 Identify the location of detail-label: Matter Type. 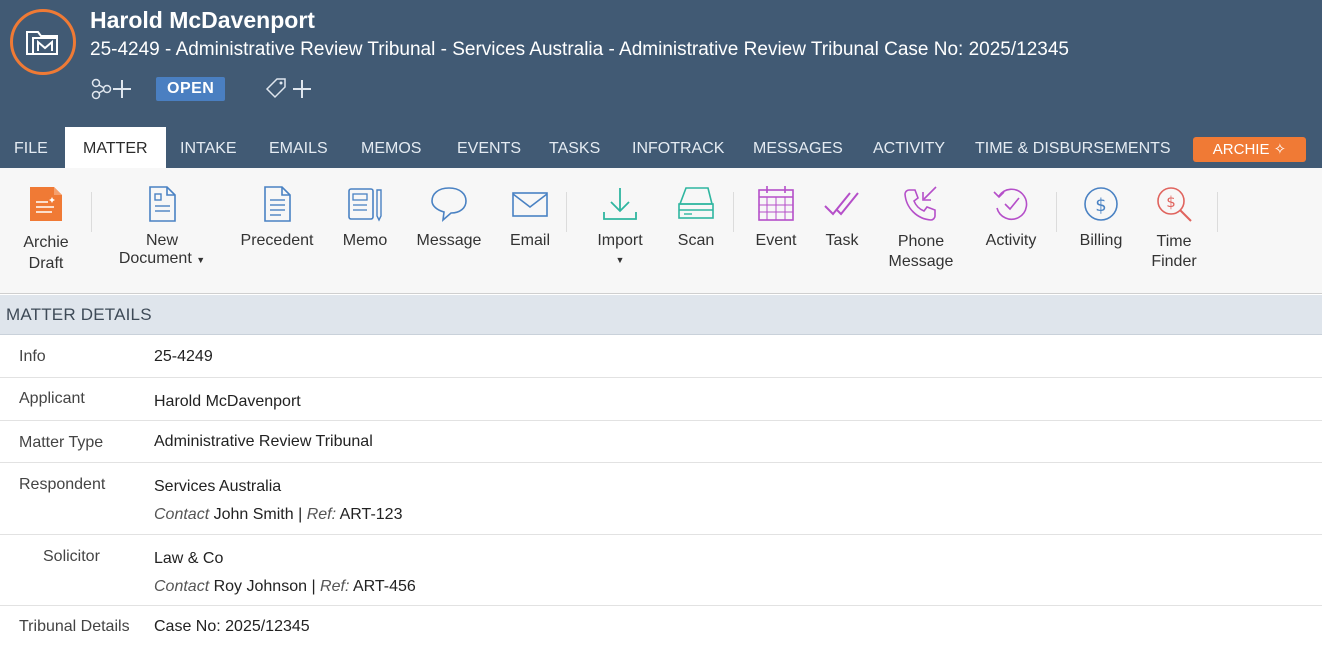
(61, 442).